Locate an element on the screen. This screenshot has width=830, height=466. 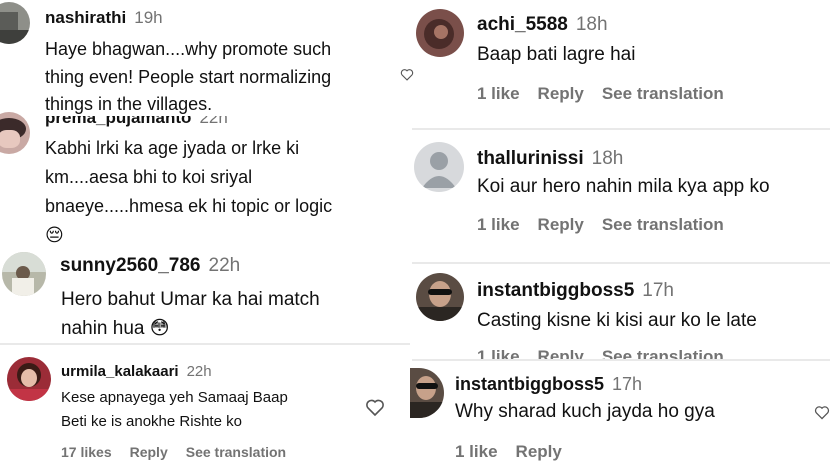
comment-text: Why sharad kuch jayda ho gya is located at coordinates (585, 411).